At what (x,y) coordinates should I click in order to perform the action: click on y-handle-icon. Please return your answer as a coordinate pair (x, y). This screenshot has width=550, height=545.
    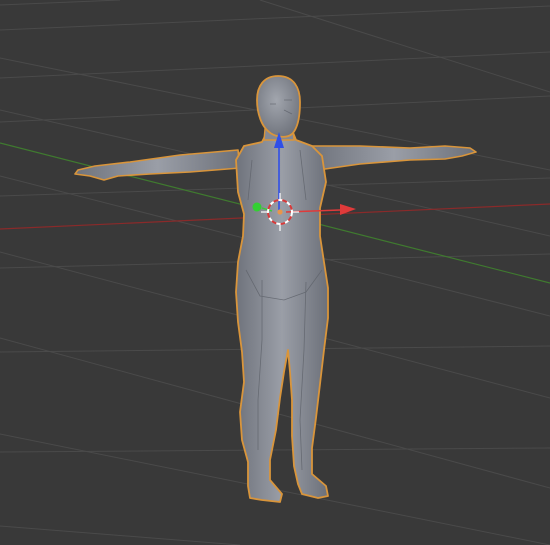
    Looking at the image, I should click on (257, 207).